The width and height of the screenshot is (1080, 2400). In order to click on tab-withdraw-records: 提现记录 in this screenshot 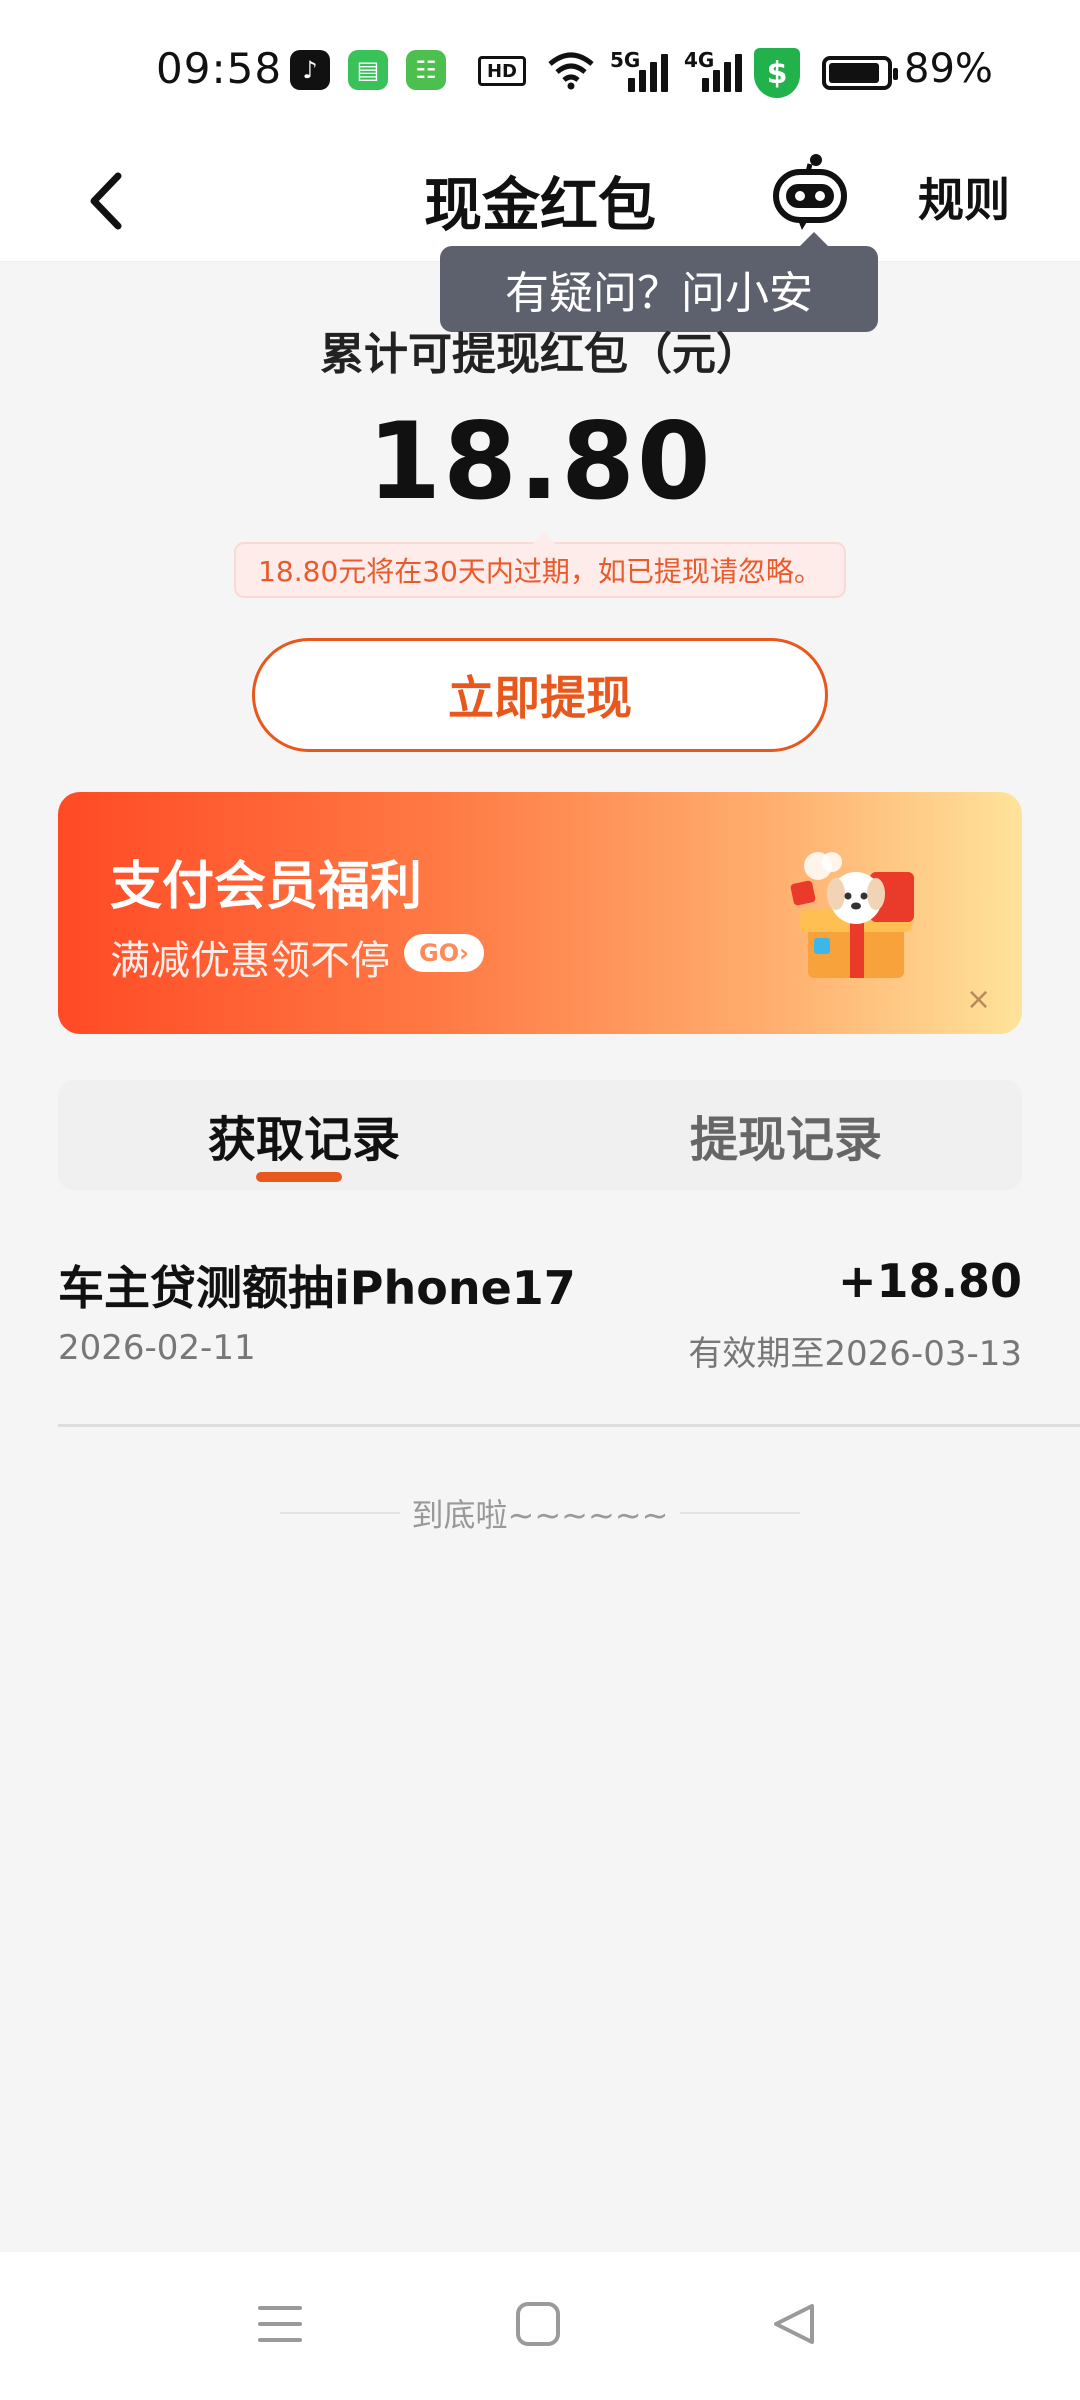, I will do `click(786, 1135)`.